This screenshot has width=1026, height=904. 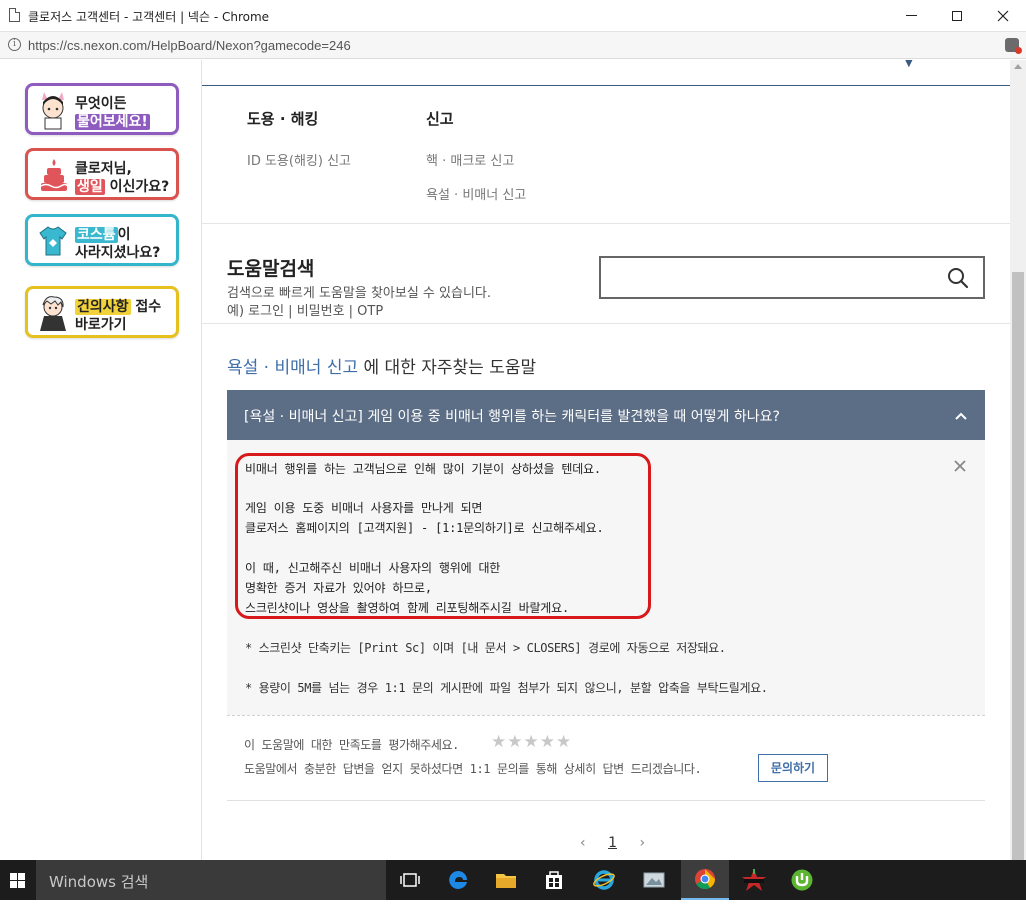 What do you see at coordinates (958, 278) in the screenshot?
I see `search-icon` at bounding box center [958, 278].